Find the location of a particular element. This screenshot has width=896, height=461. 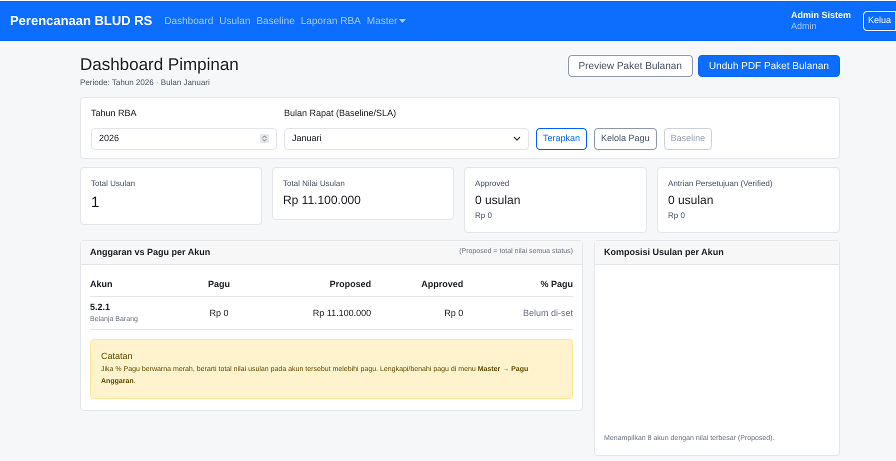

filter-button: Baseline is located at coordinates (688, 139).